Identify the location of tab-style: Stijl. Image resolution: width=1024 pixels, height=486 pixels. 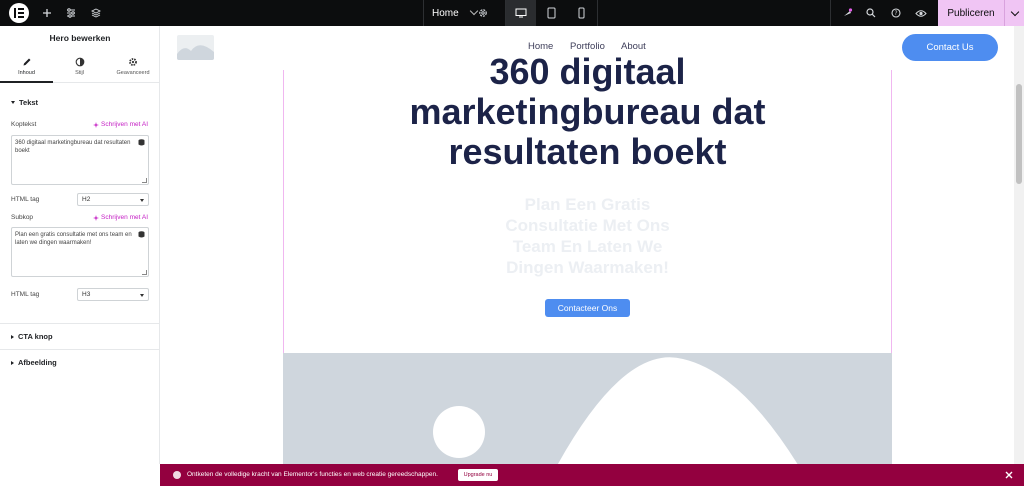
(79, 67).